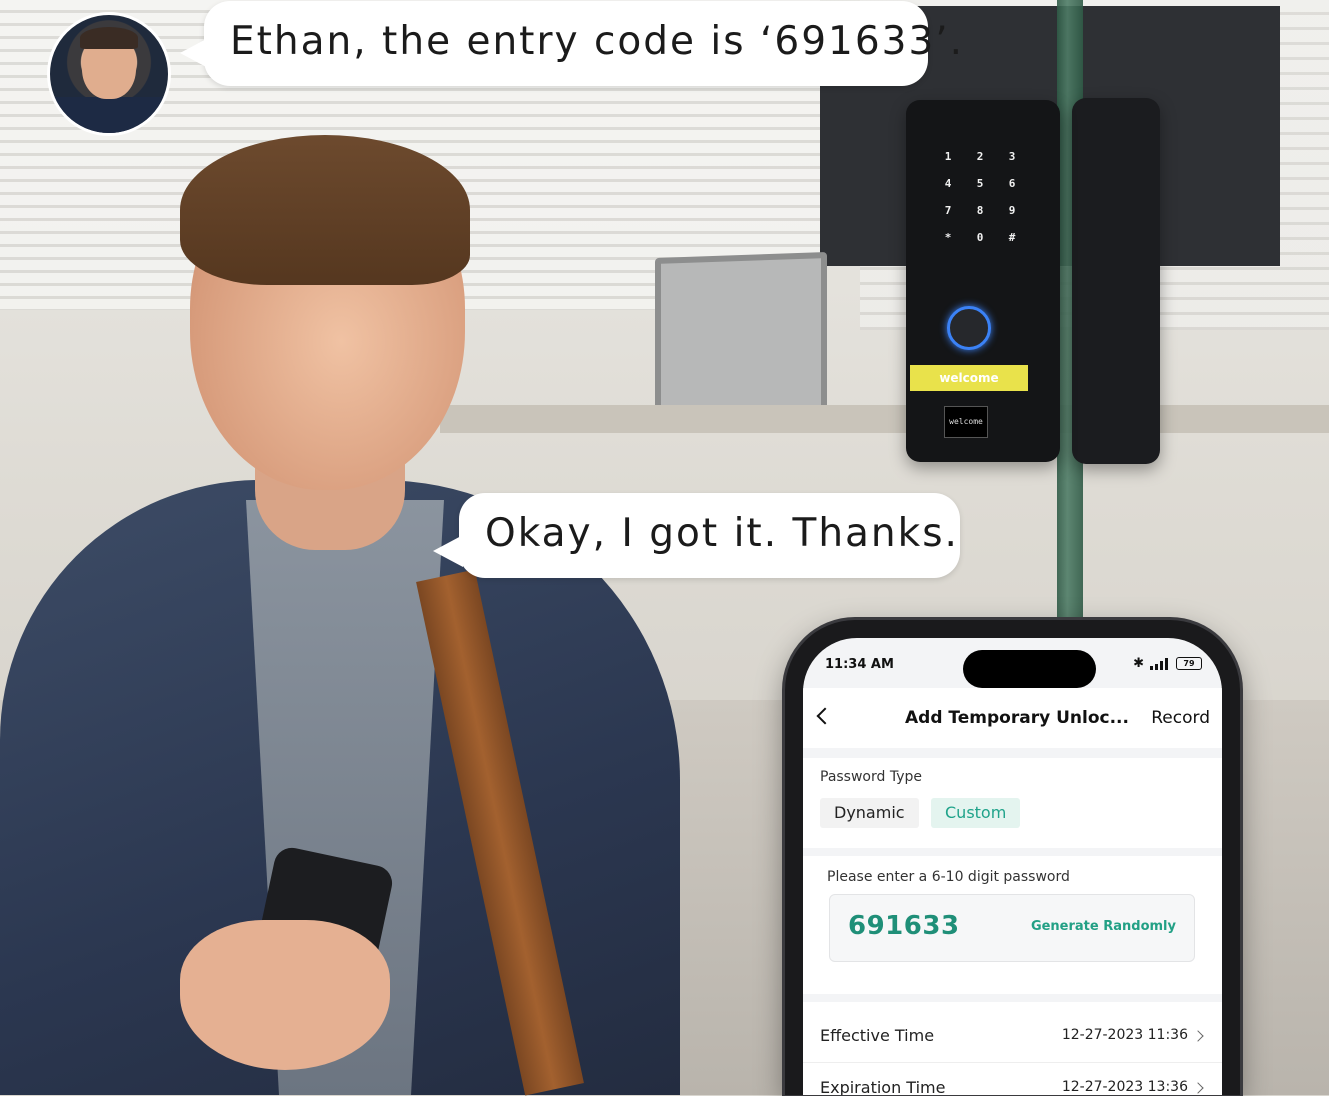  What do you see at coordinates (1180, 718) in the screenshot?
I see `record-button: Record` at bounding box center [1180, 718].